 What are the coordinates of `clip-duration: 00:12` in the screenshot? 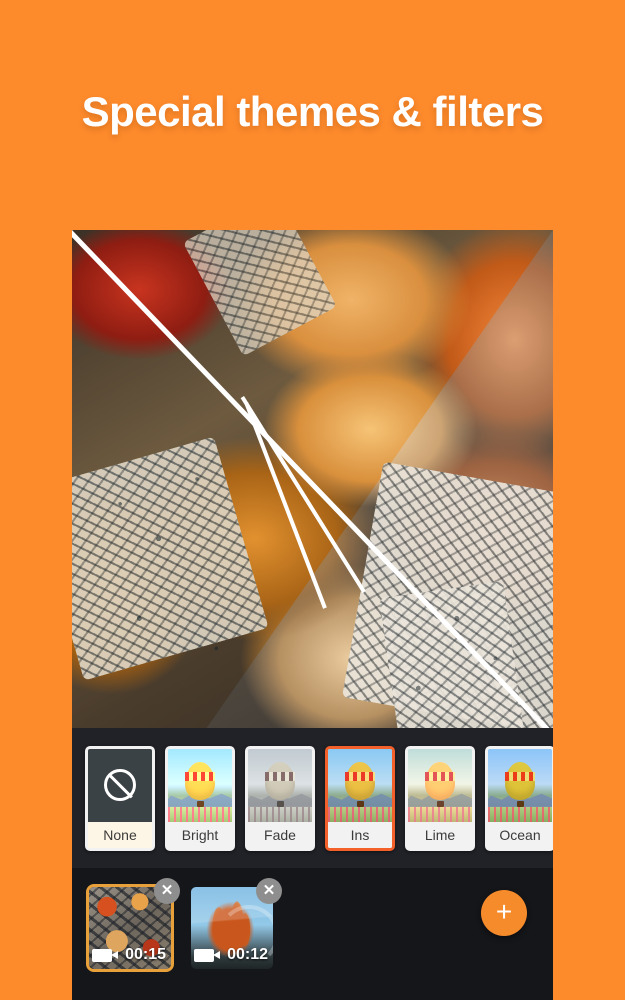 It's located at (247, 954).